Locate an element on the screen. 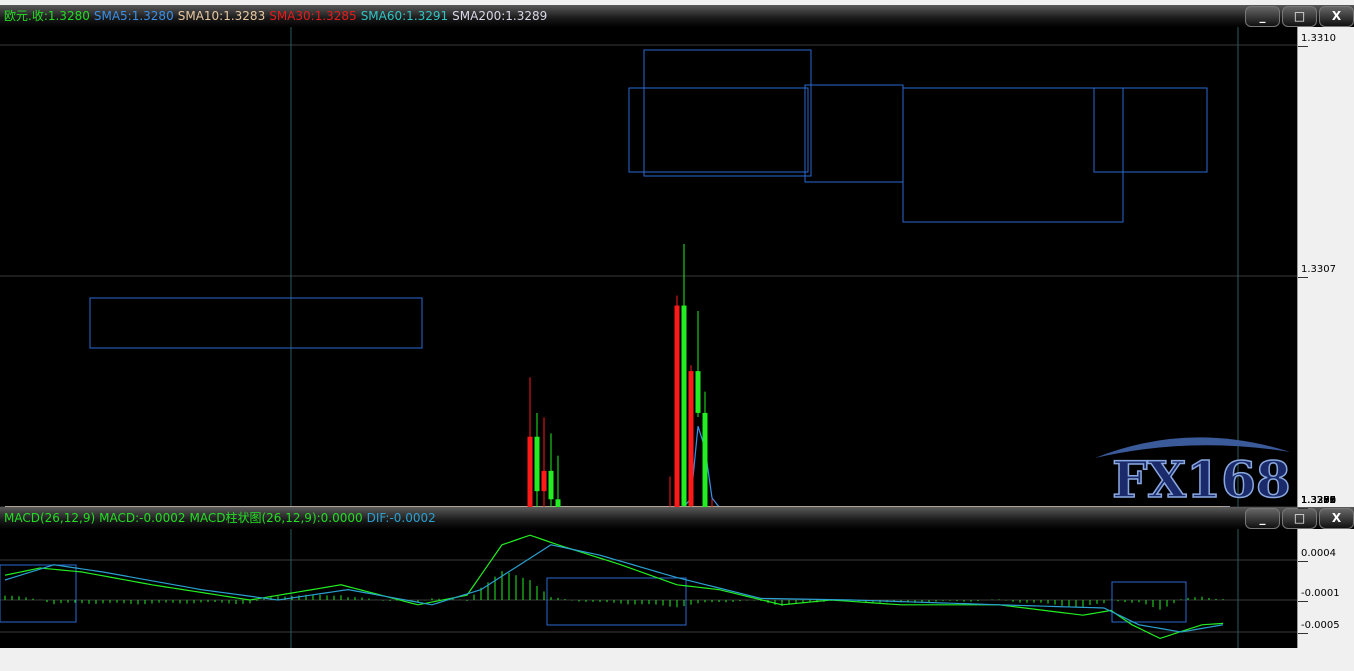 Image resolution: width=1354 pixels, height=671 pixels. price-tick: 1.3307 is located at coordinates (1317, 271).